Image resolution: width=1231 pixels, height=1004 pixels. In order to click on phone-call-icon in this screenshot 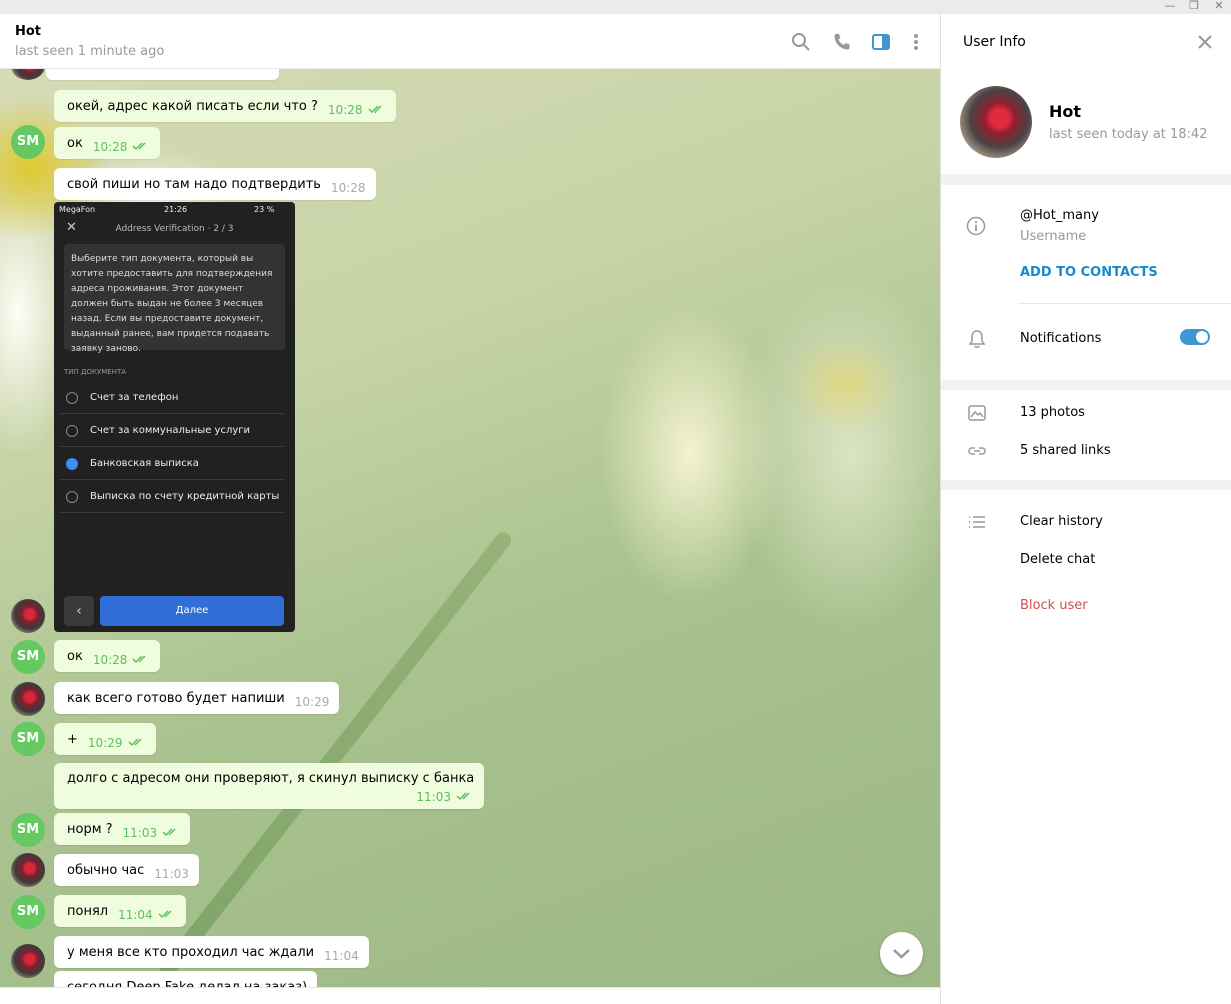, I will do `click(842, 42)`.